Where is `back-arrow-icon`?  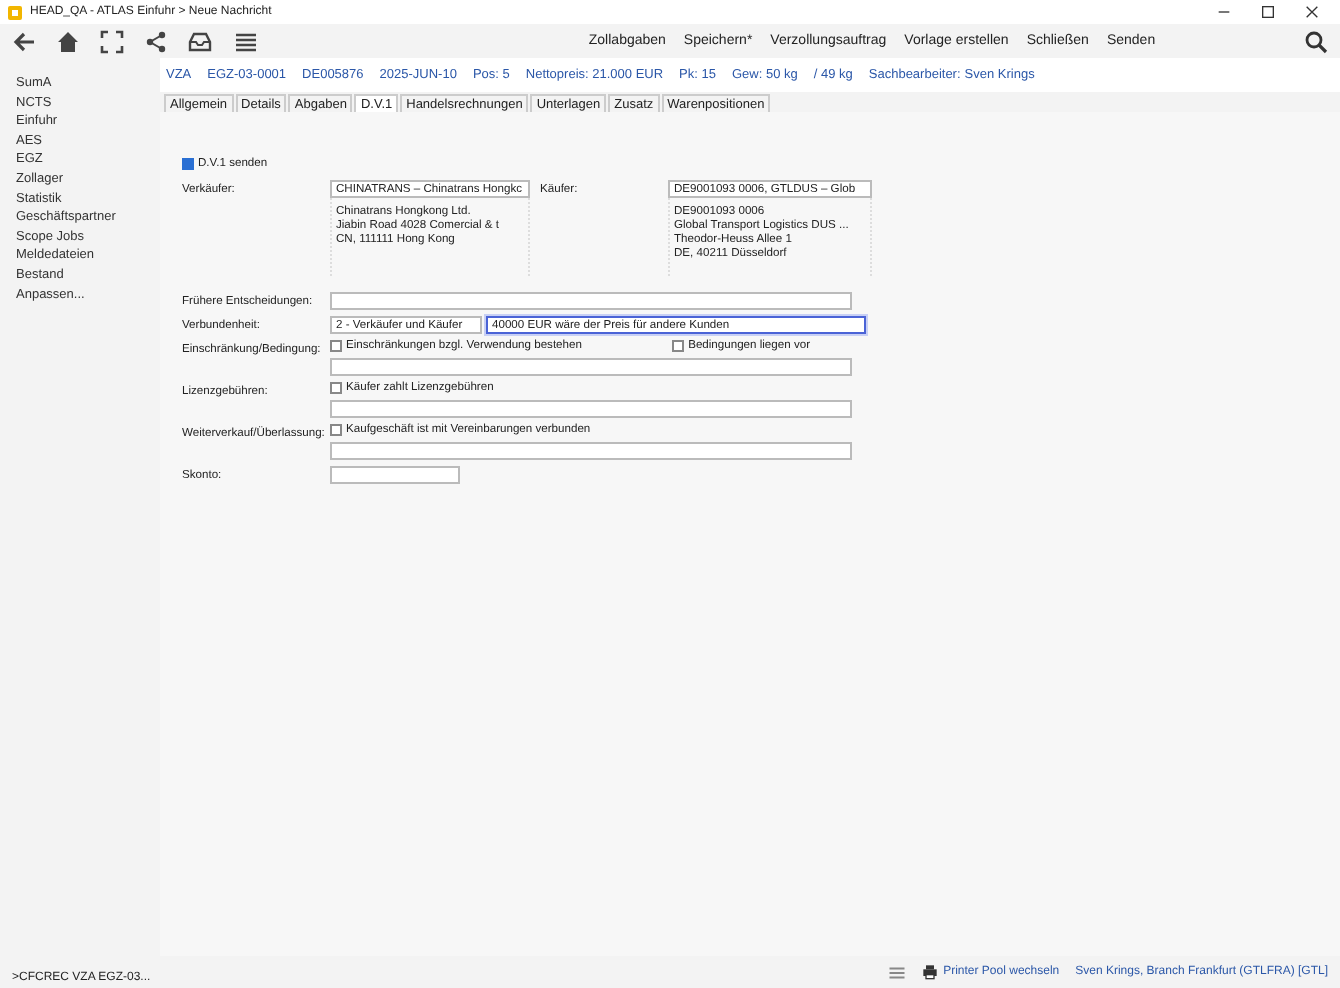
back-arrow-icon is located at coordinates (24, 41).